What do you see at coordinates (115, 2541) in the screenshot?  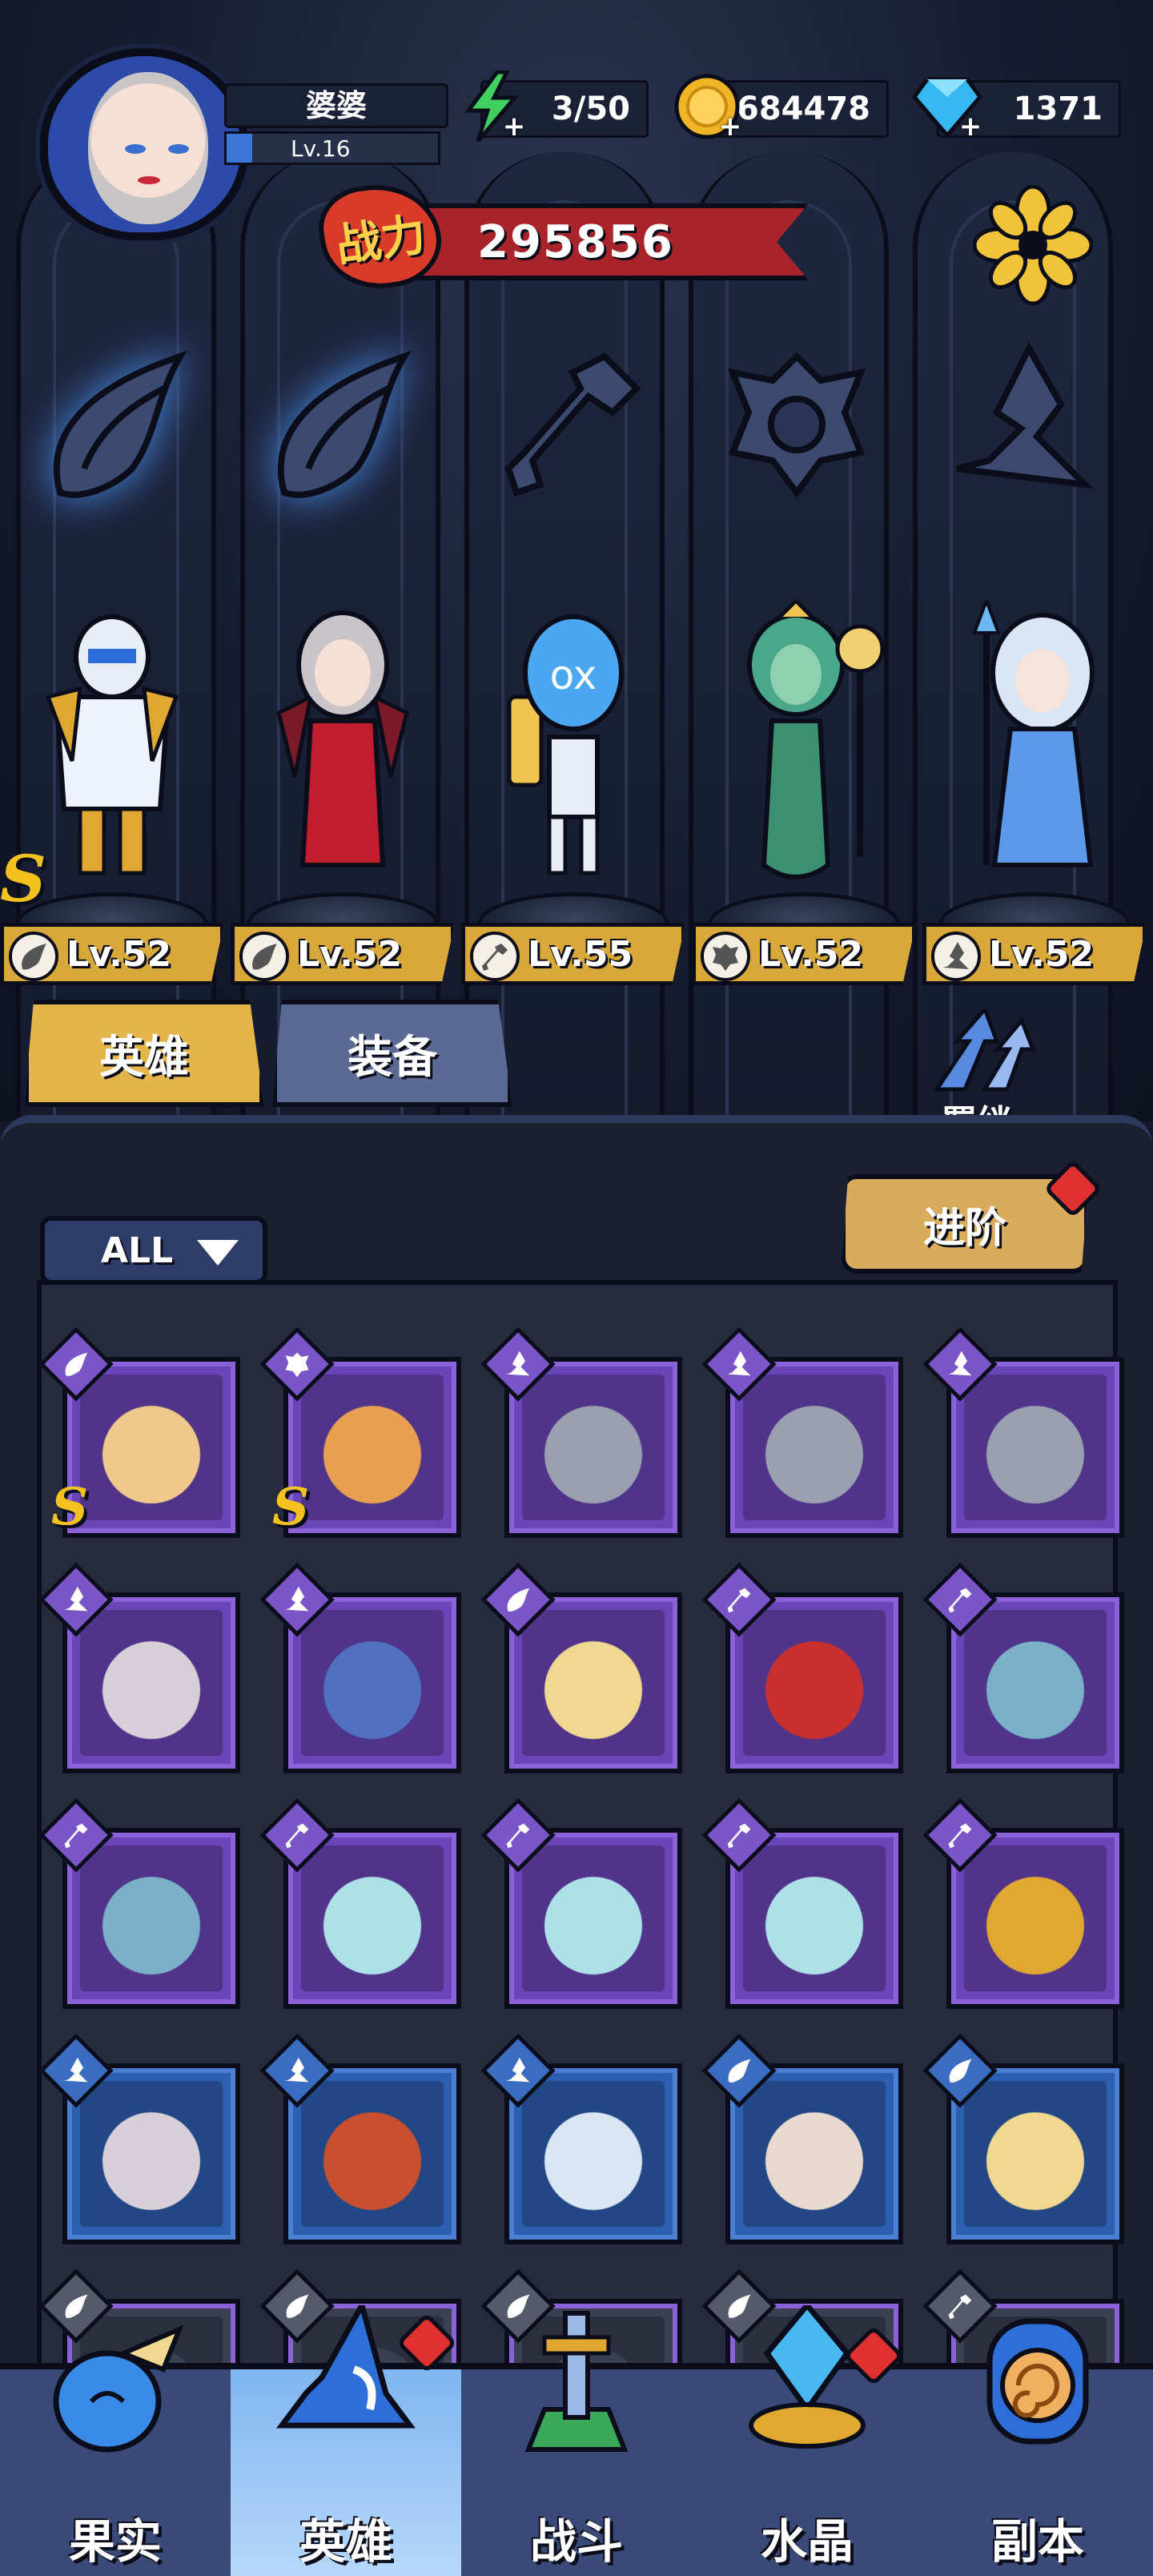 I see `nav-fruit-label: 果实` at bounding box center [115, 2541].